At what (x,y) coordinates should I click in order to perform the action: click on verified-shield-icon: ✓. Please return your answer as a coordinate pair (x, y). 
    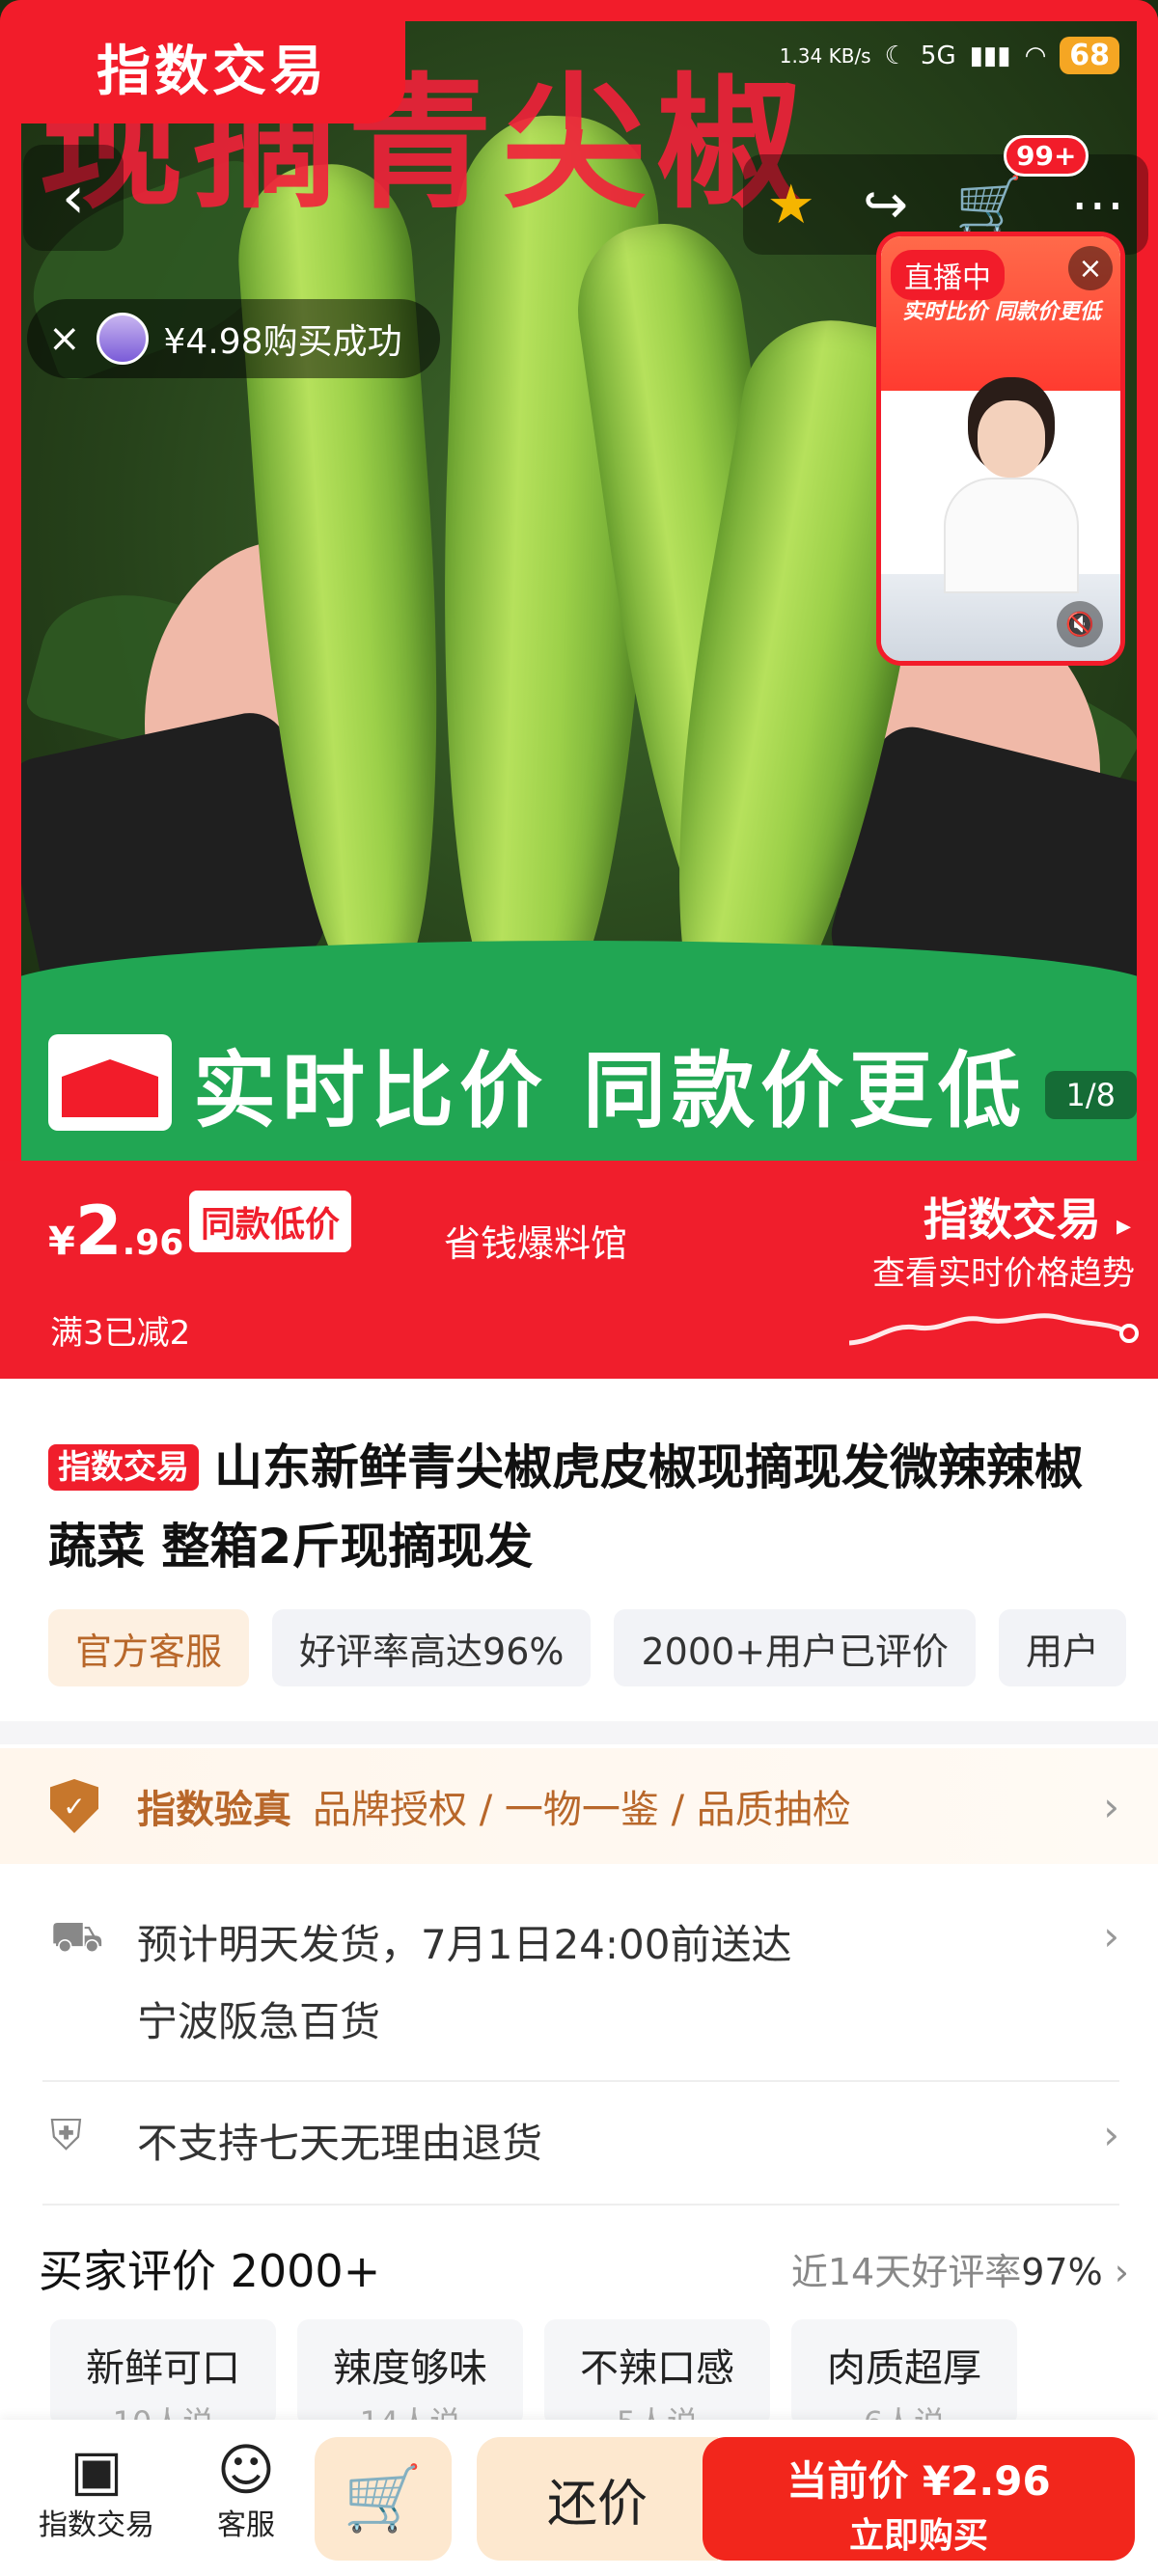
    Looking at the image, I should click on (74, 1806).